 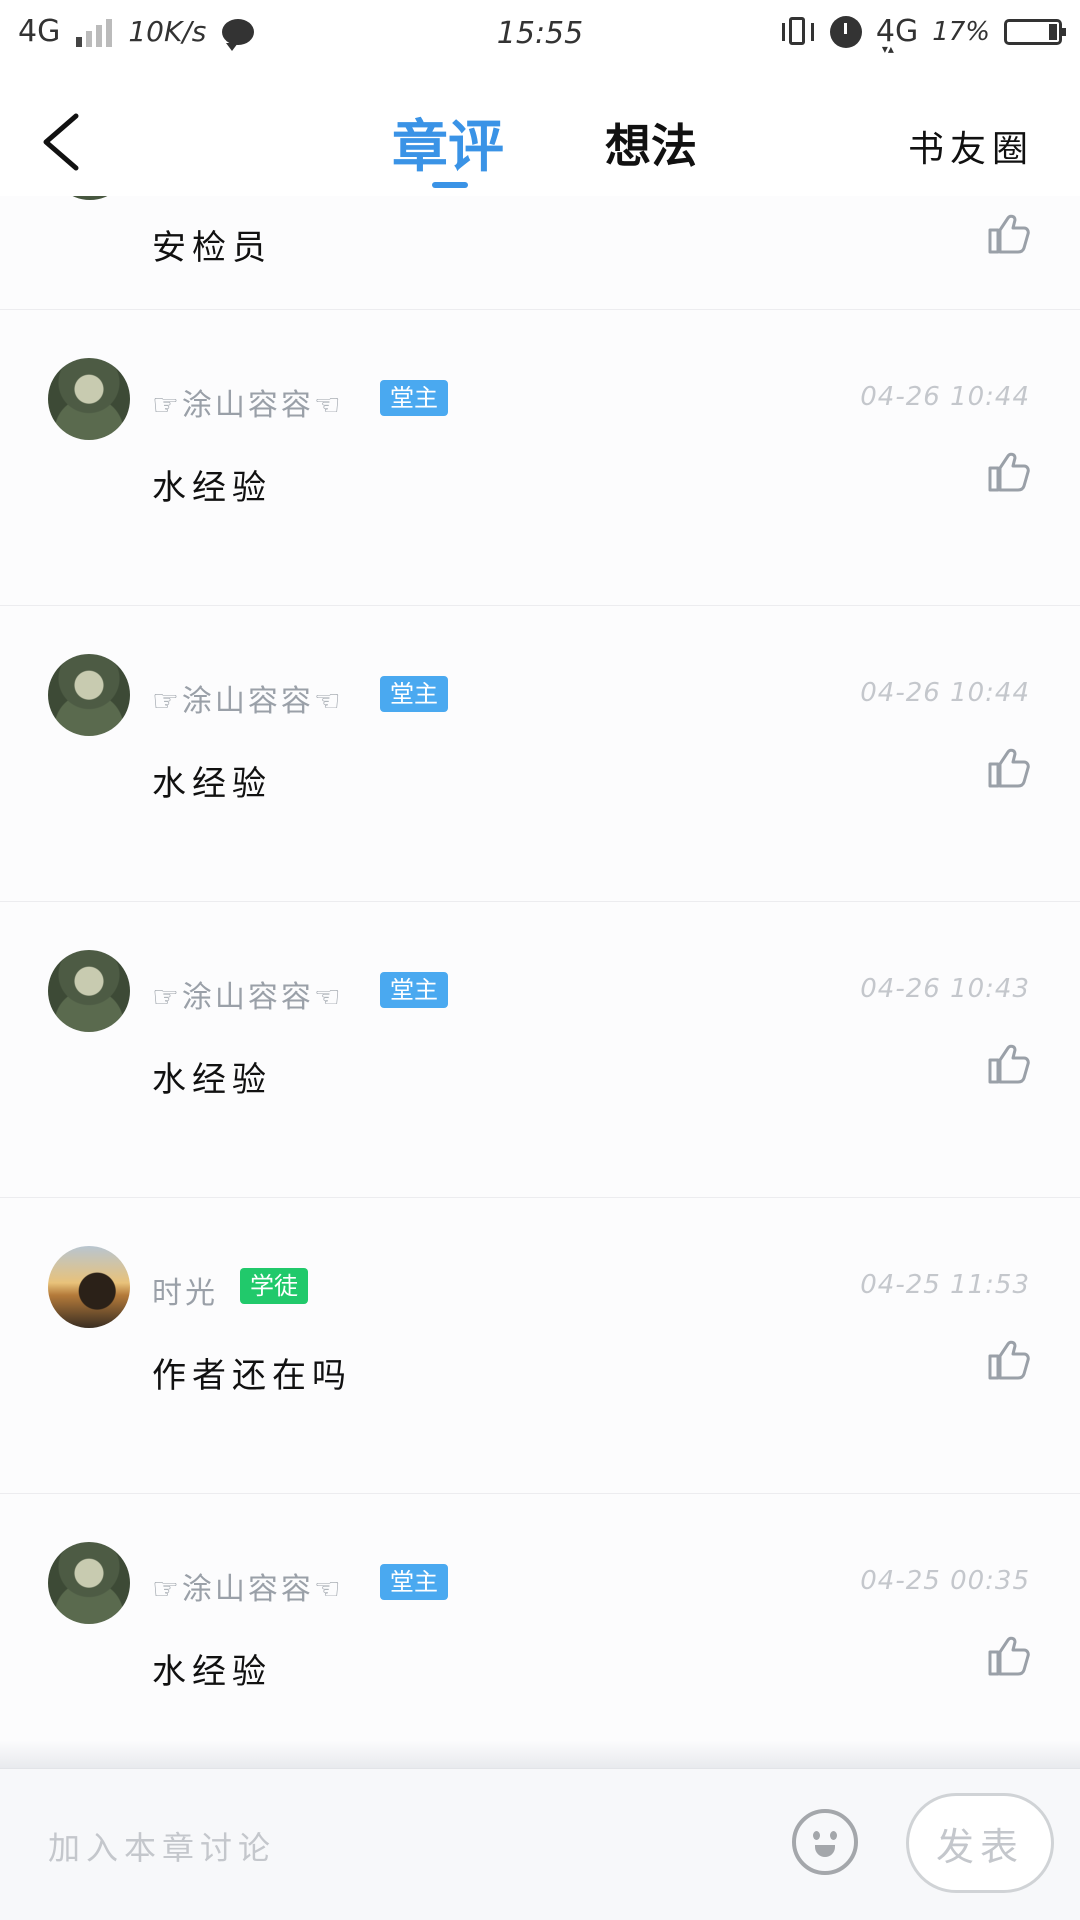 What do you see at coordinates (274, 1286) in the screenshot?
I see `rank-badge: 学徒` at bounding box center [274, 1286].